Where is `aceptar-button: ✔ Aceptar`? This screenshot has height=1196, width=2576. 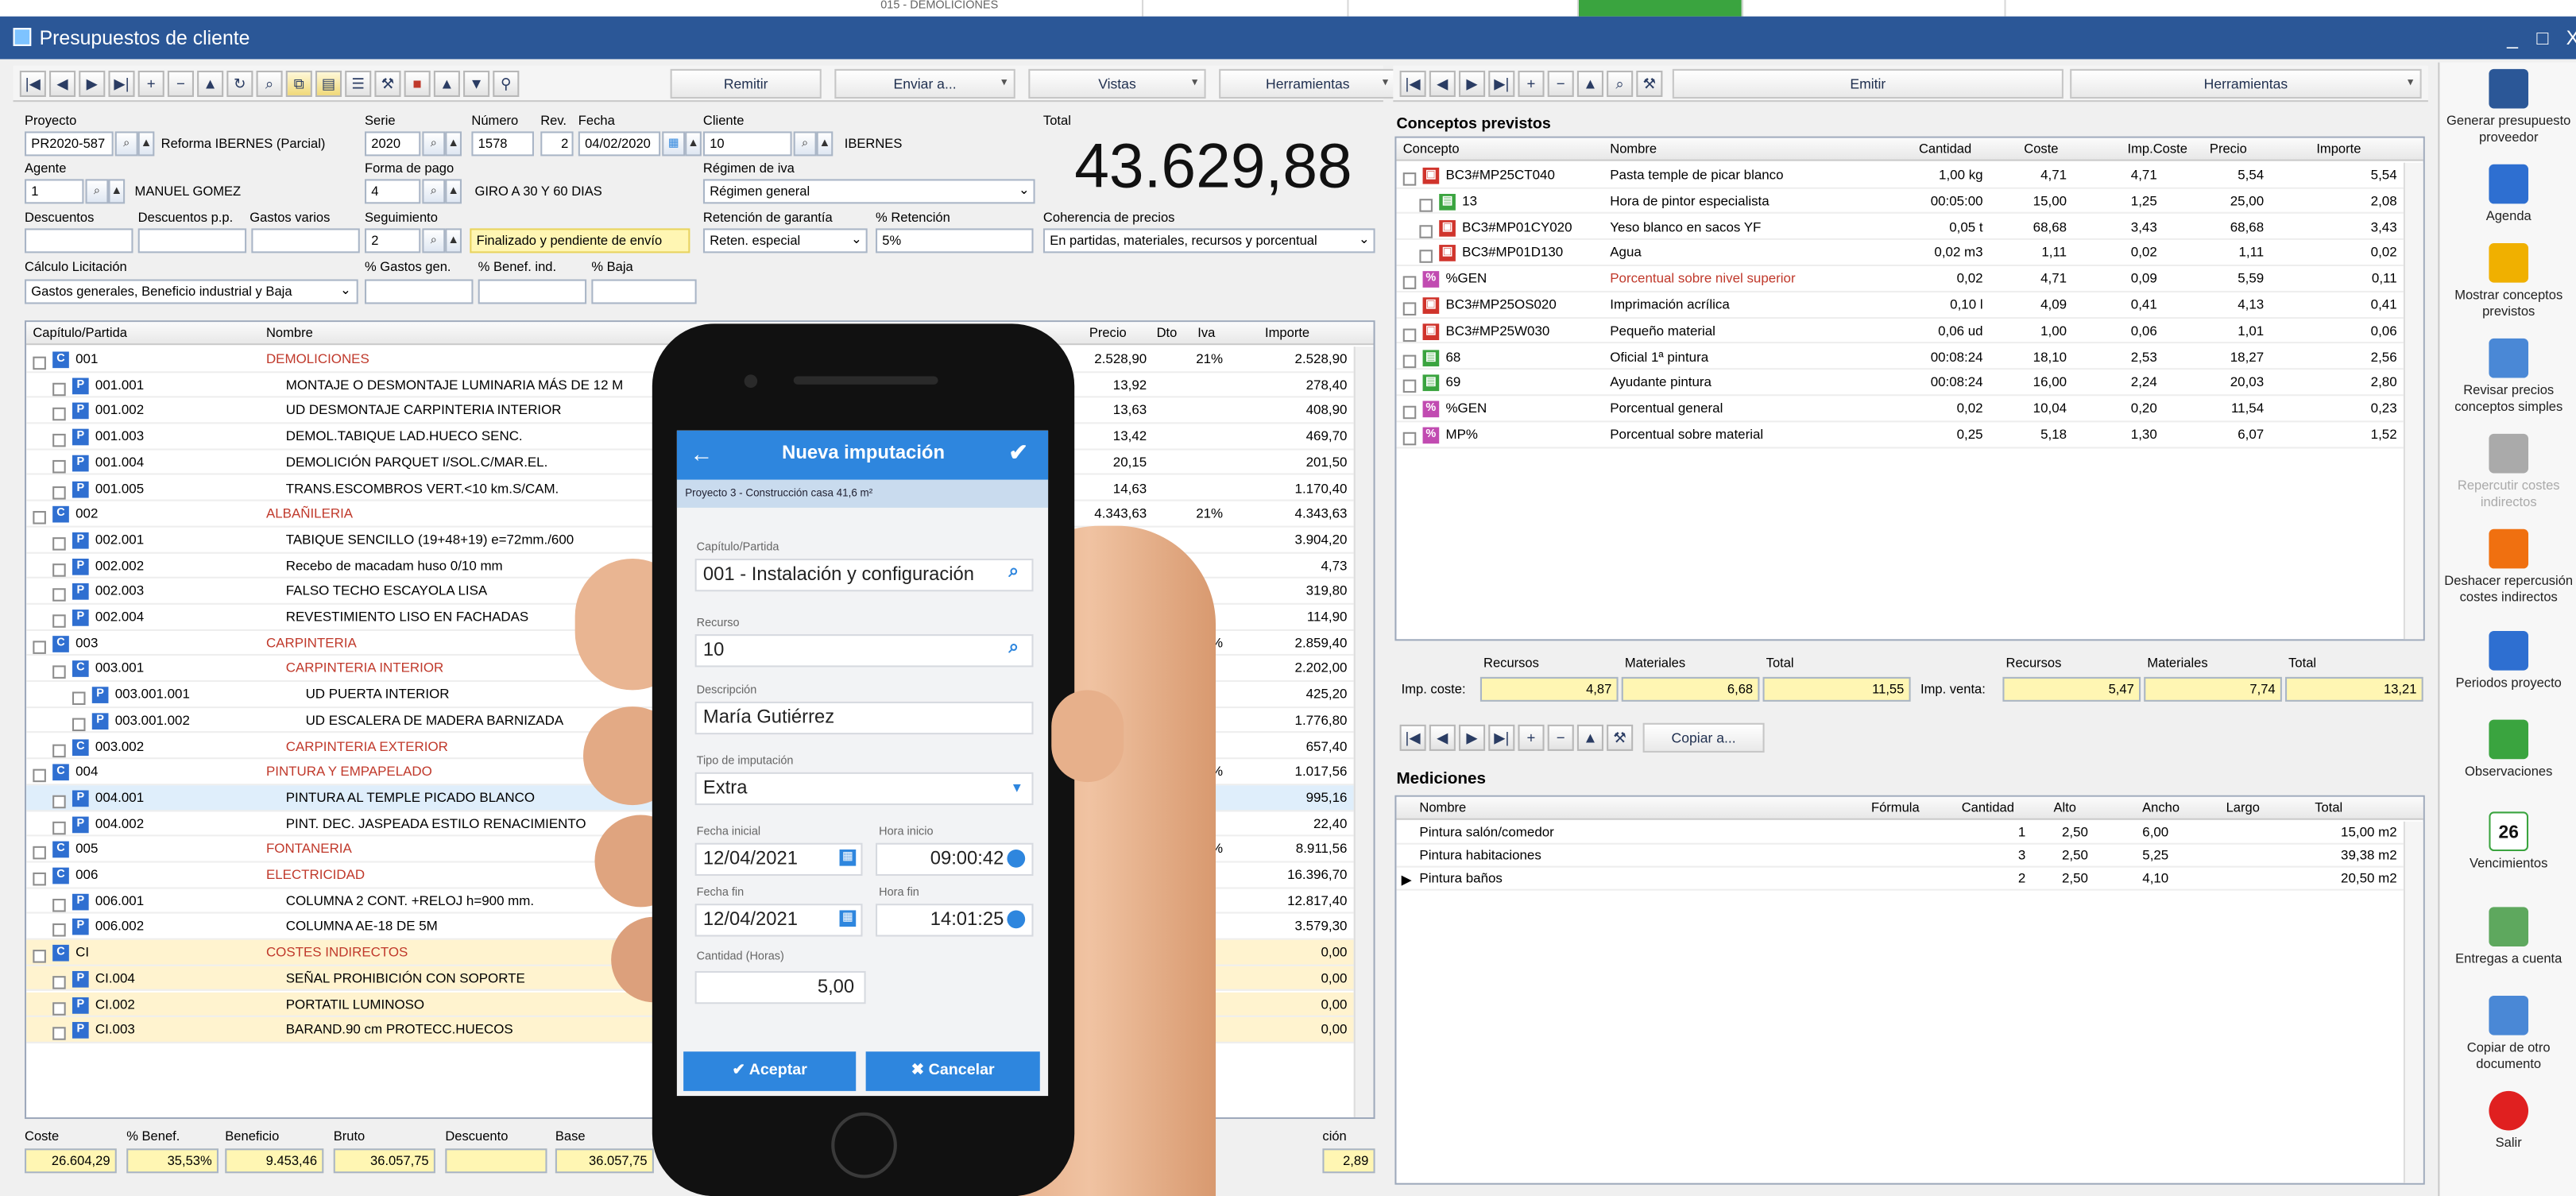
aceptar-button: ✔ Aceptar is located at coordinates (770, 1071).